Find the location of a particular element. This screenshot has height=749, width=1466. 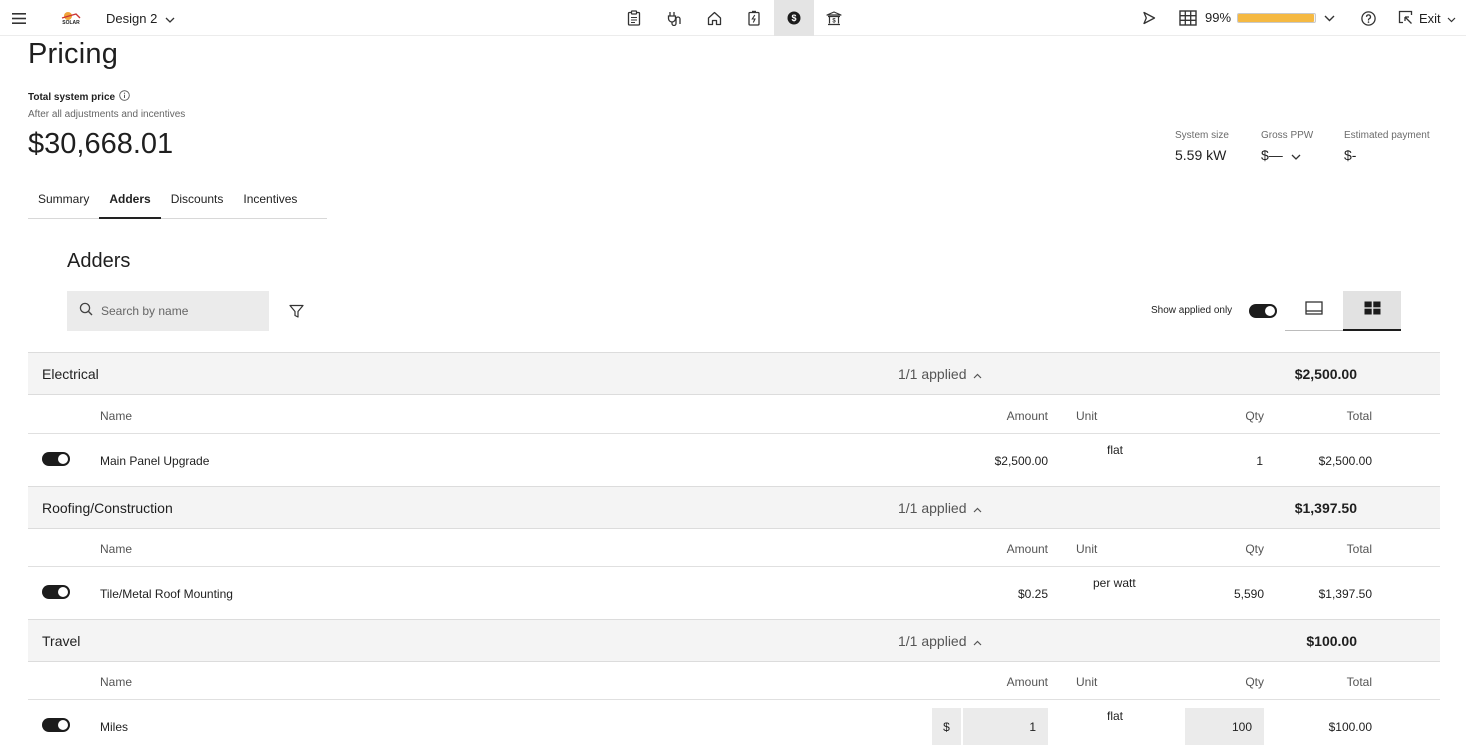

play-icon is located at coordinates (1149, 18).